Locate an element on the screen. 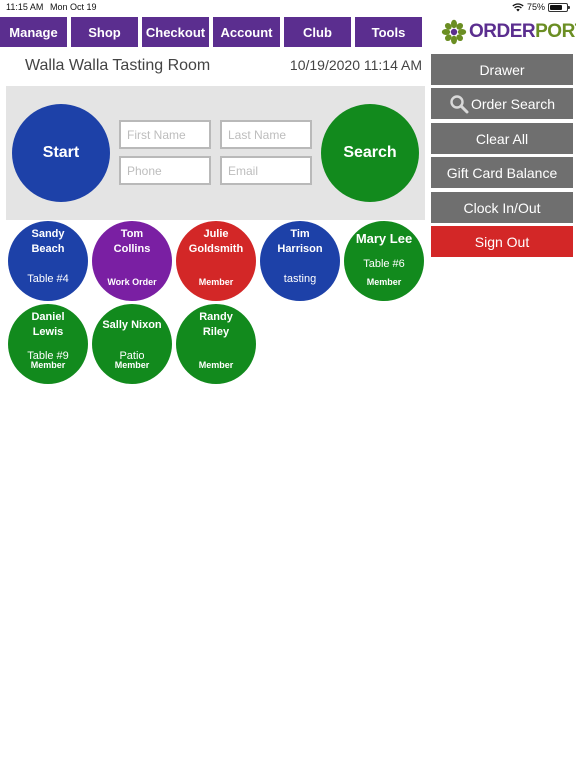  nav-shop: Shop is located at coordinates (104, 32).